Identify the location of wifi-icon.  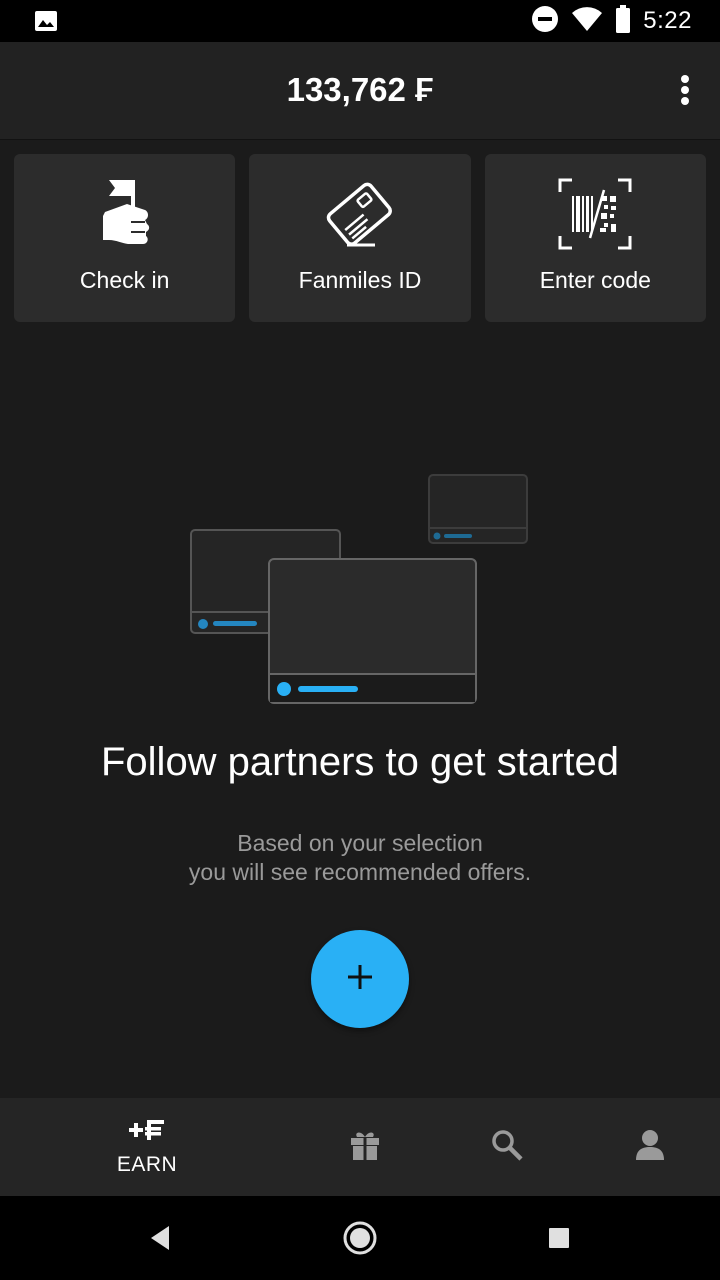
(587, 21).